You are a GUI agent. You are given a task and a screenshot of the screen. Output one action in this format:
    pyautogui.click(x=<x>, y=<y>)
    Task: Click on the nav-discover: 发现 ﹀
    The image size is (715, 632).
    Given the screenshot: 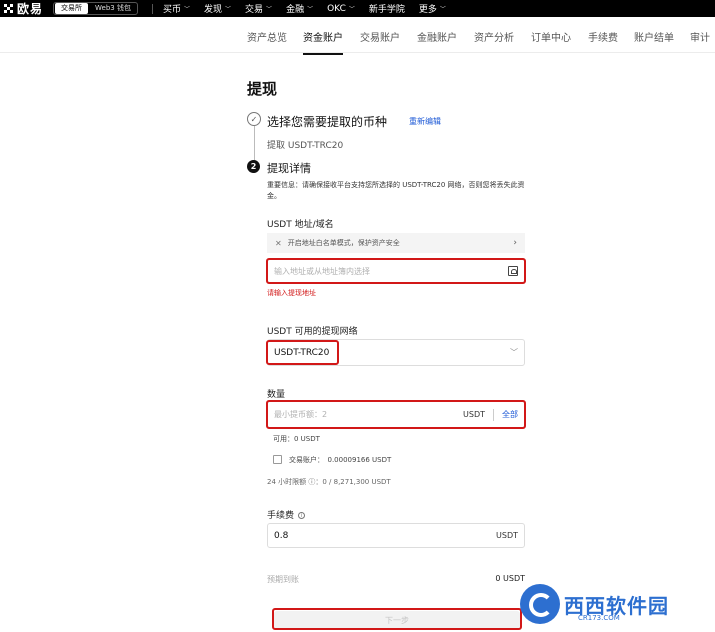 What is the action you would take?
    pyautogui.click(x=217, y=8)
    